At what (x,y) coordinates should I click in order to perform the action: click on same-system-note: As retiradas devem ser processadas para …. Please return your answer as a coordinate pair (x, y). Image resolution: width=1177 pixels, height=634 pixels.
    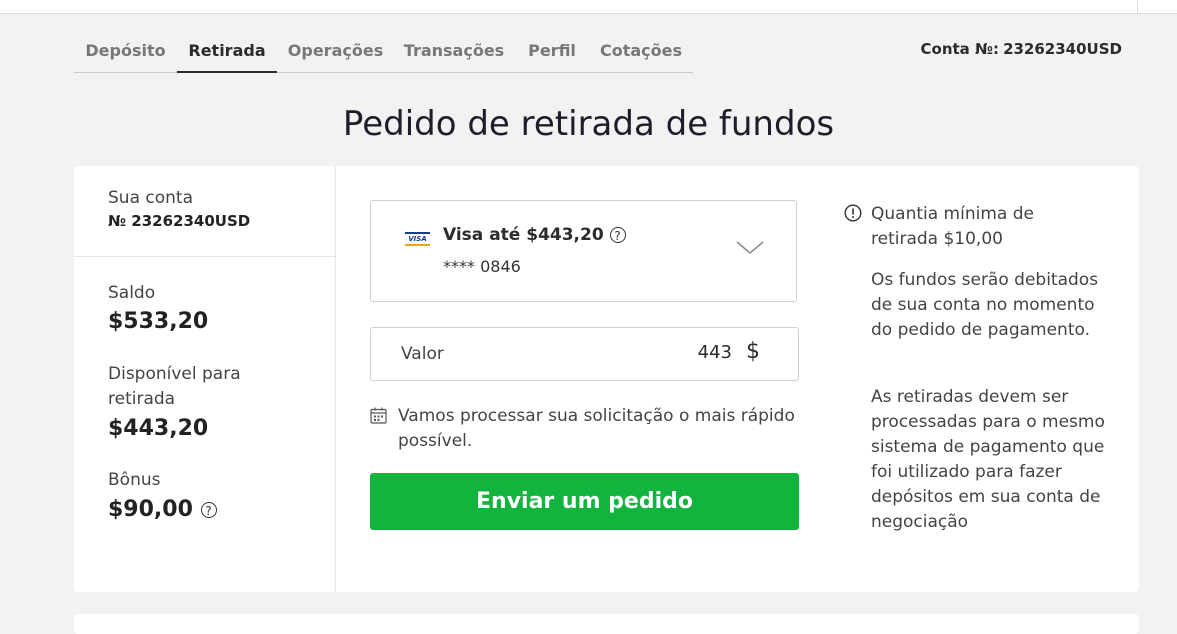
    Looking at the image, I should click on (988, 459).